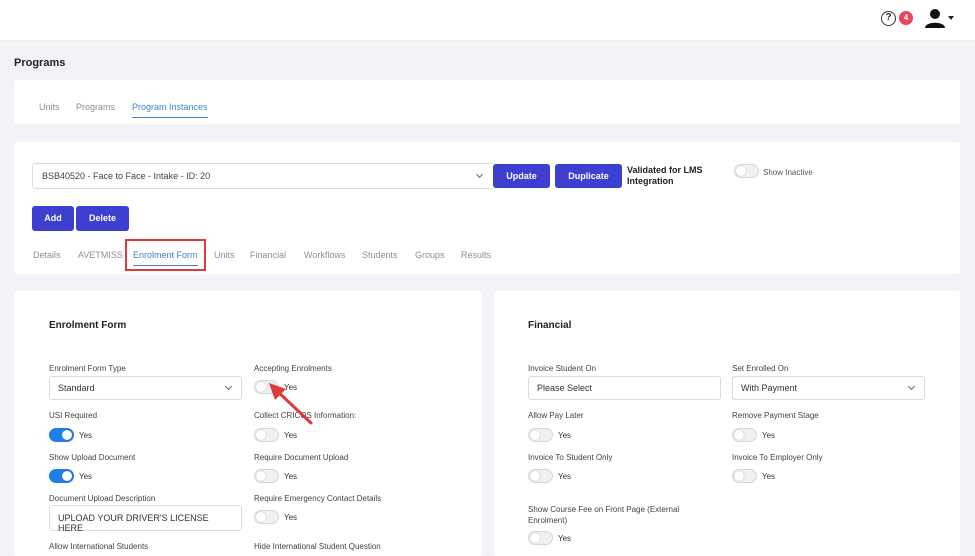 The height and width of the screenshot is (556, 975). I want to click on subtab-students: Students, so click(380, 255).